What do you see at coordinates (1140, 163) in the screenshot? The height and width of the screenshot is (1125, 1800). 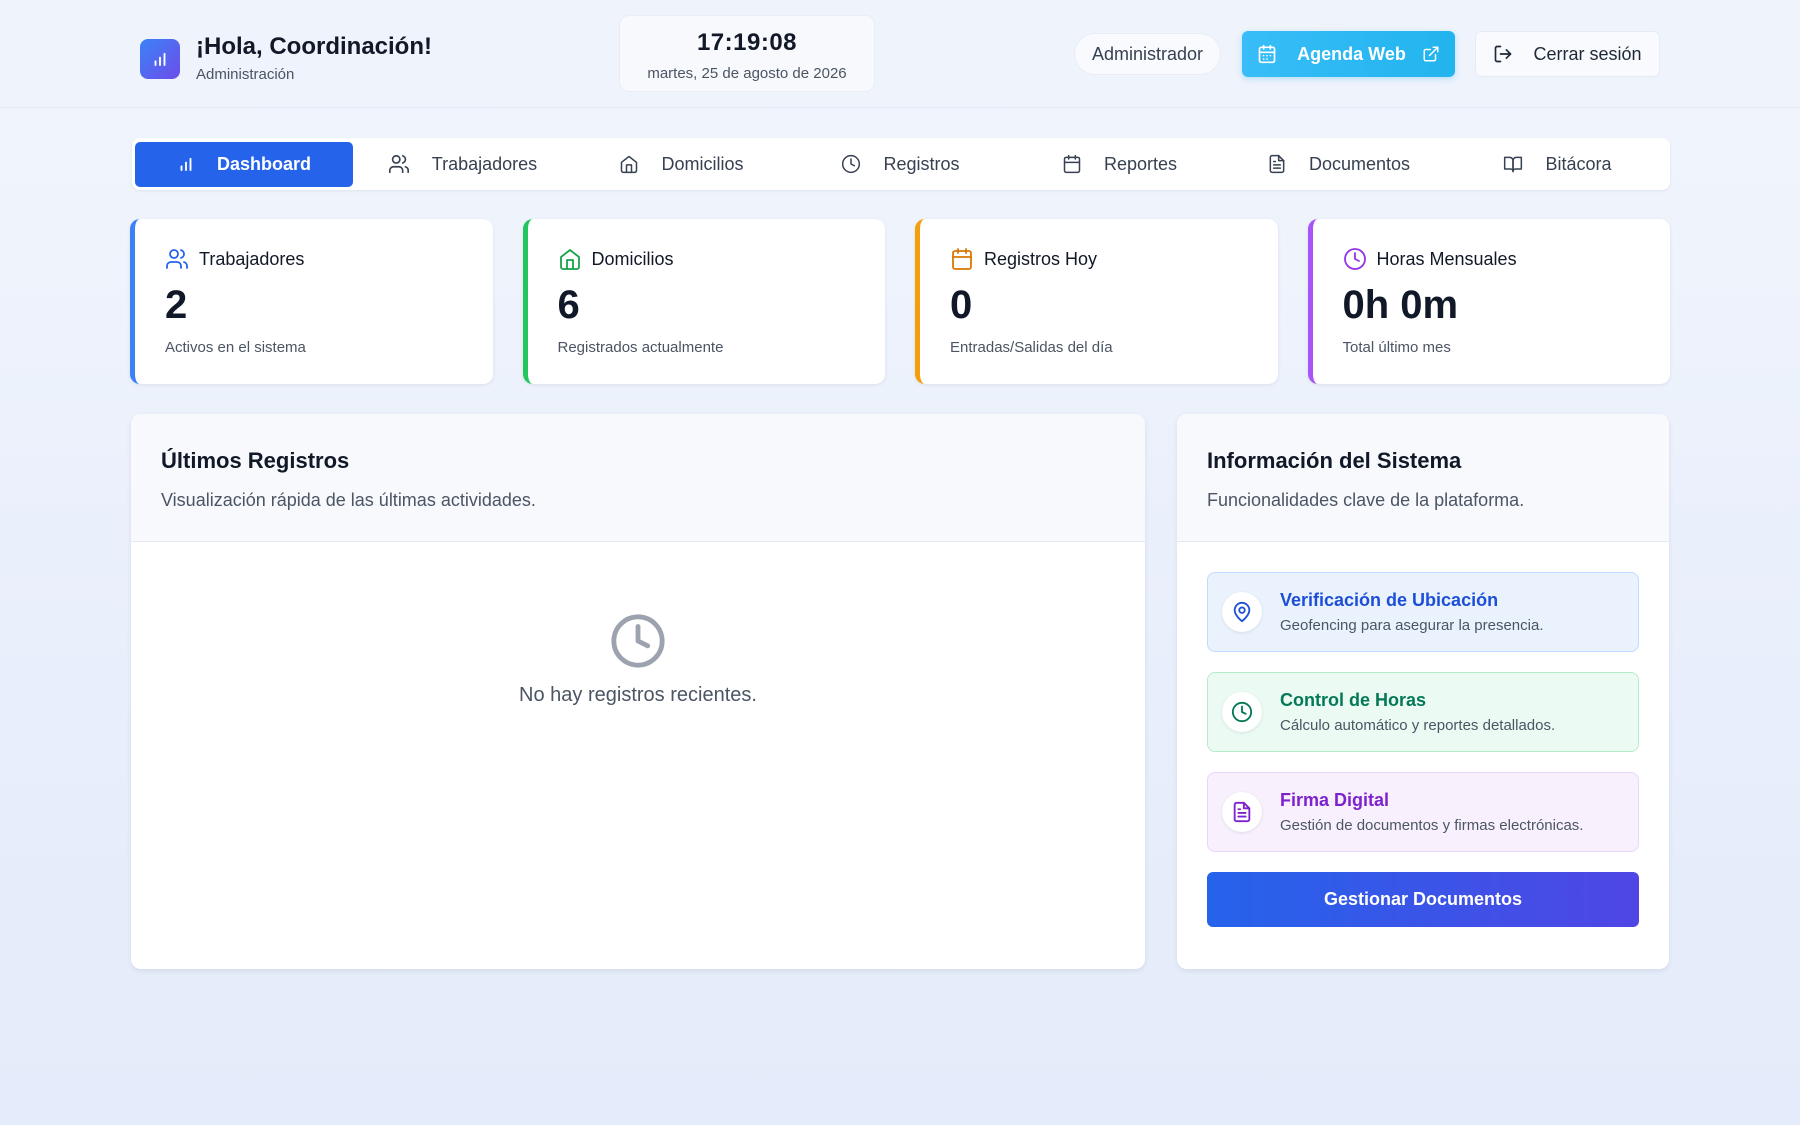 I see `tab-label: Reportes` at bounding box center [1140, 163].